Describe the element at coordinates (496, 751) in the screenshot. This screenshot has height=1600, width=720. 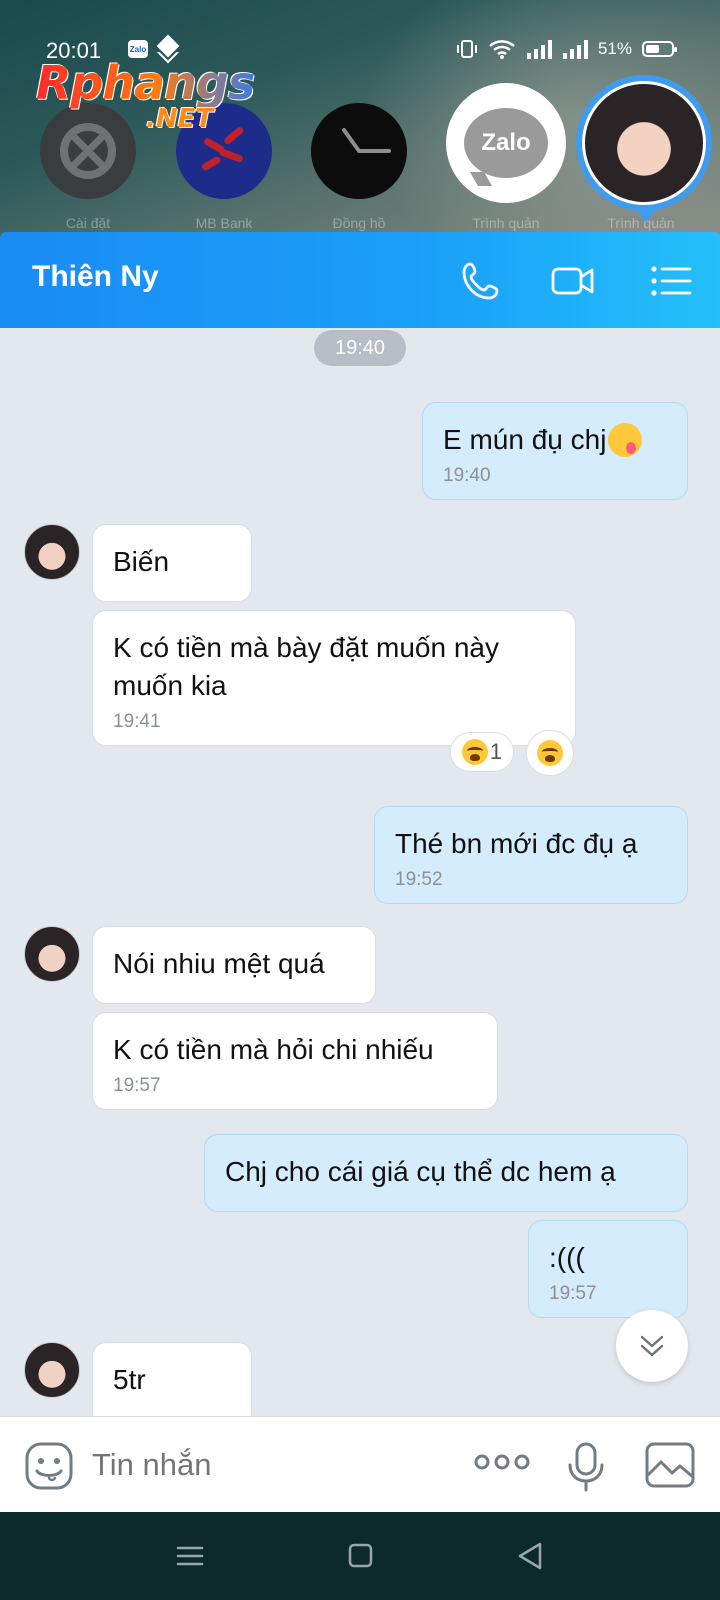
I see `reaction-count: 1` at that location.